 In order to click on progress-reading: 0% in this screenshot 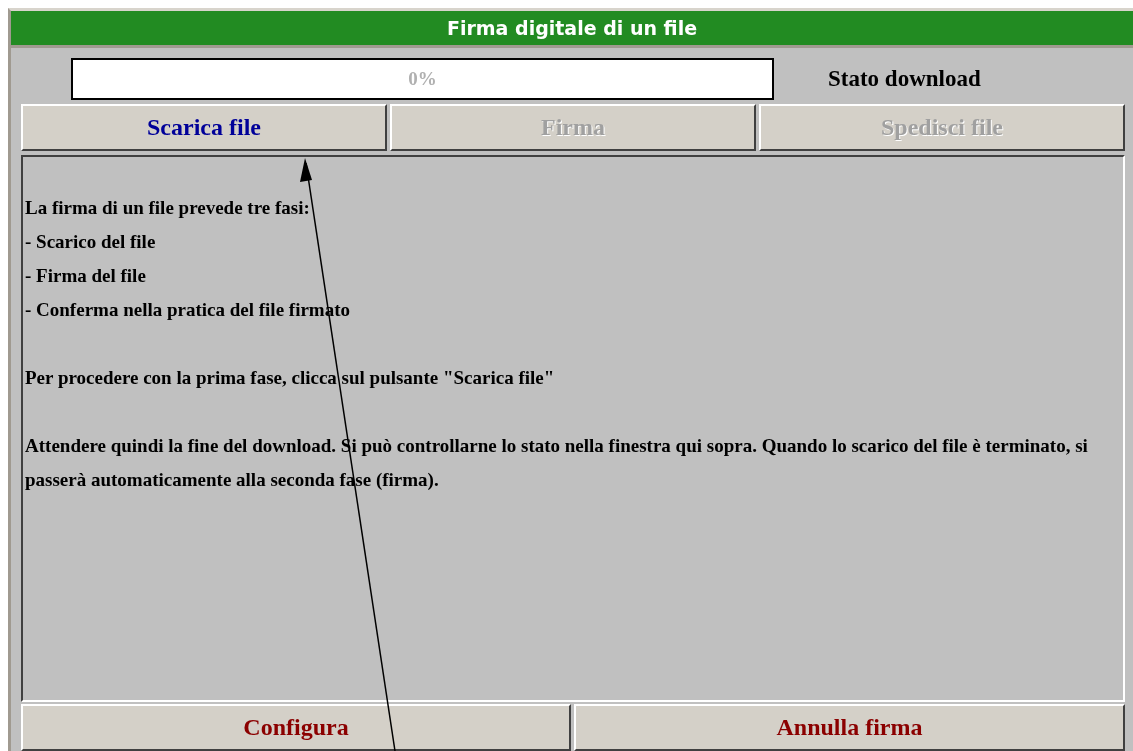, I will do `click(422, 79)`.